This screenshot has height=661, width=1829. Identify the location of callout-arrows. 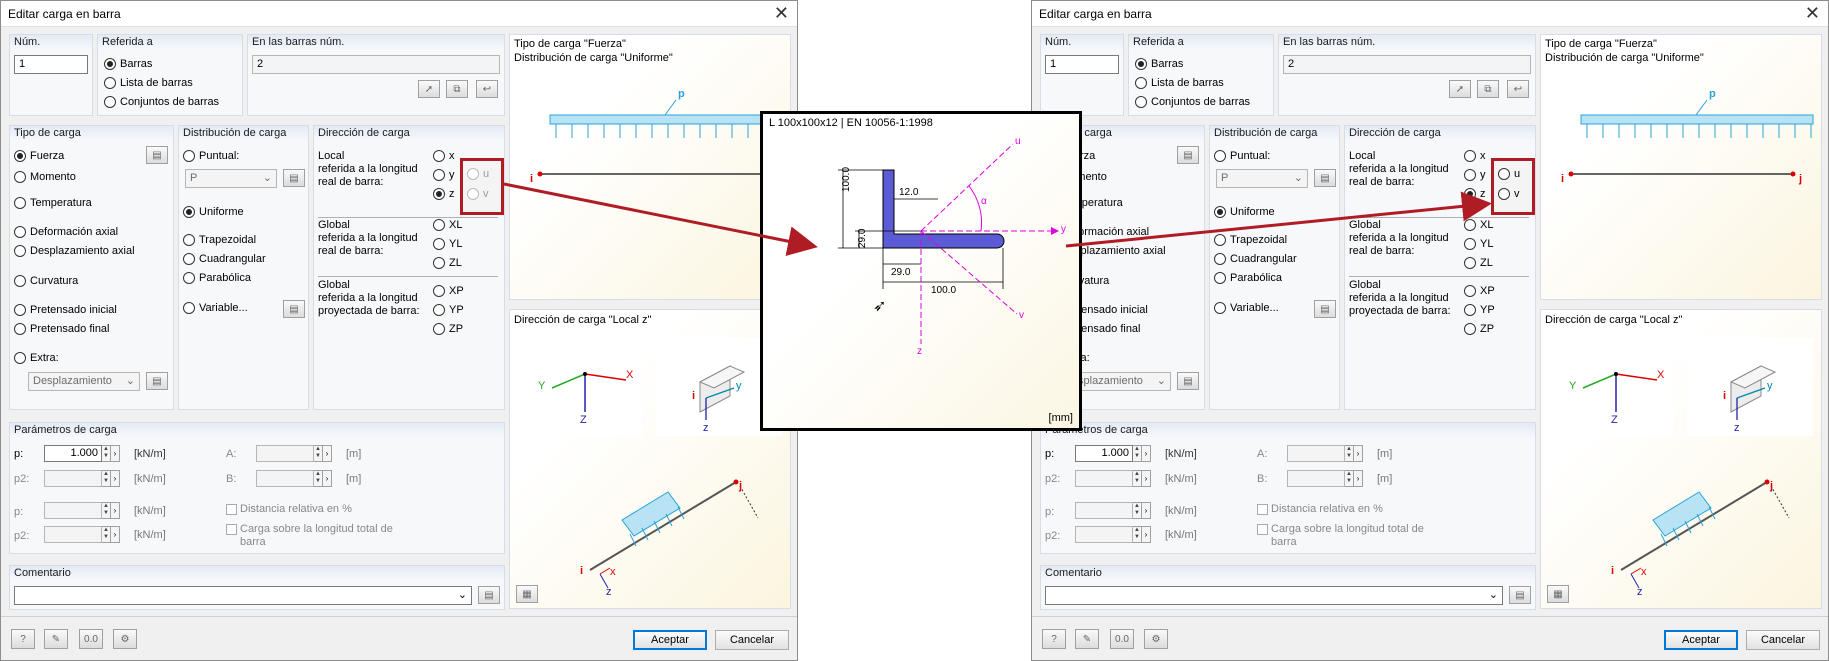
(997, 219).